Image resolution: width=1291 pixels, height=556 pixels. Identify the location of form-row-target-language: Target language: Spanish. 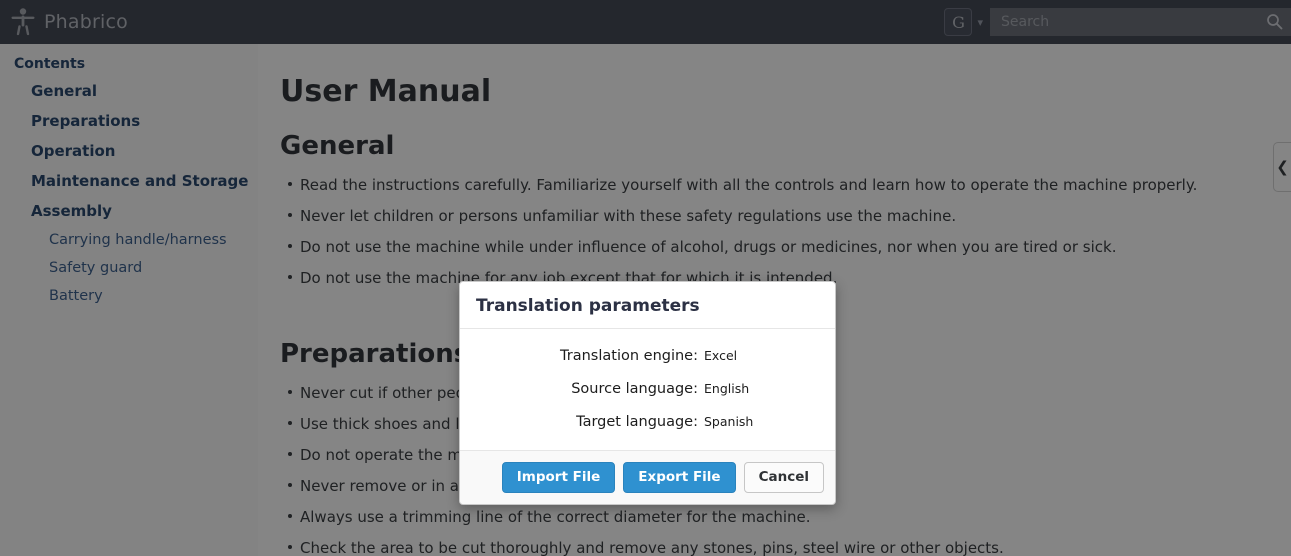
(647, 422).